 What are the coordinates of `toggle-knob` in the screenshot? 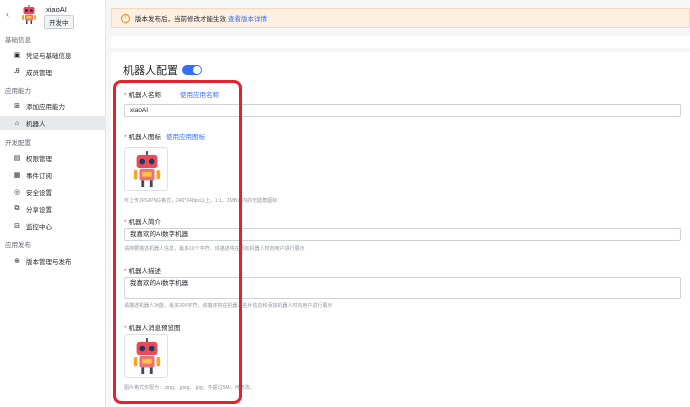 It's located at (197, 70).